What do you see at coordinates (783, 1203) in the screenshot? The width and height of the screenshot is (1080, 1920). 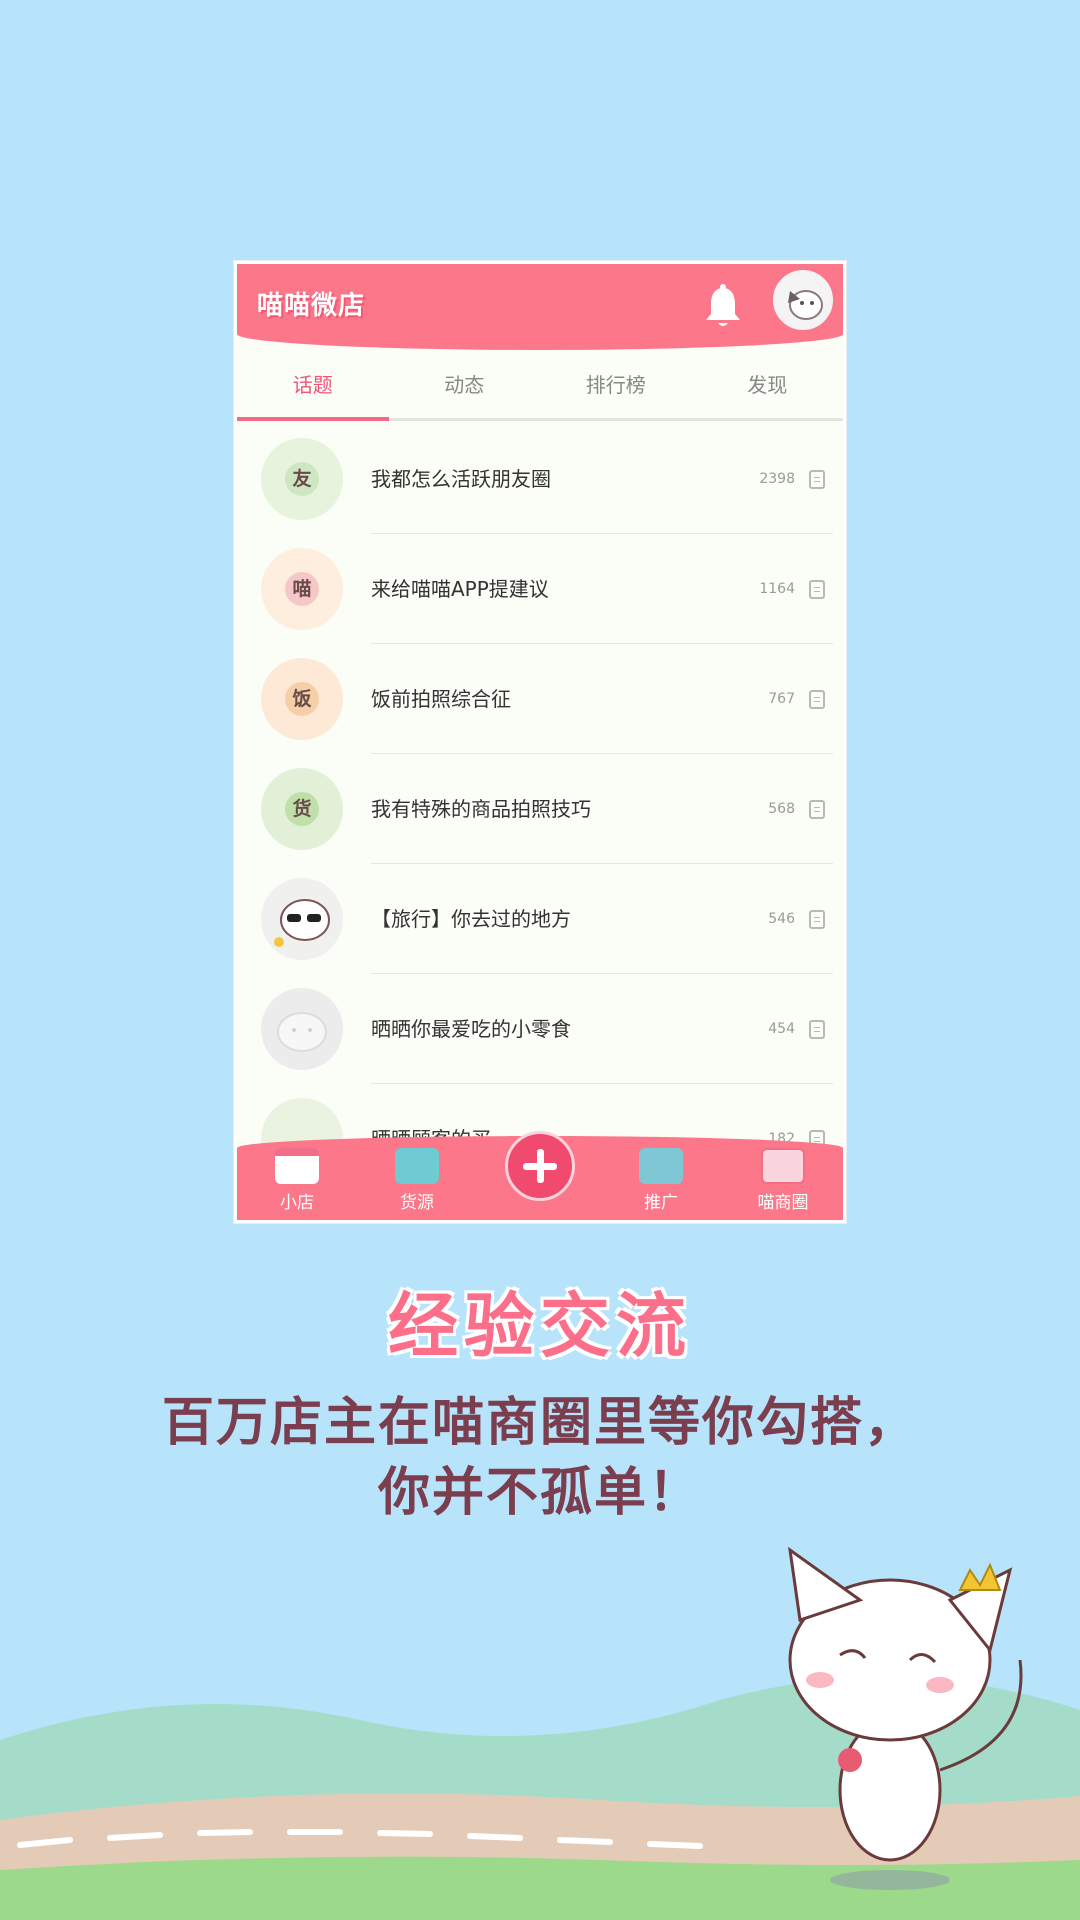 I see `nav-label: 喵商圈` at bounding box center [783, 1203].